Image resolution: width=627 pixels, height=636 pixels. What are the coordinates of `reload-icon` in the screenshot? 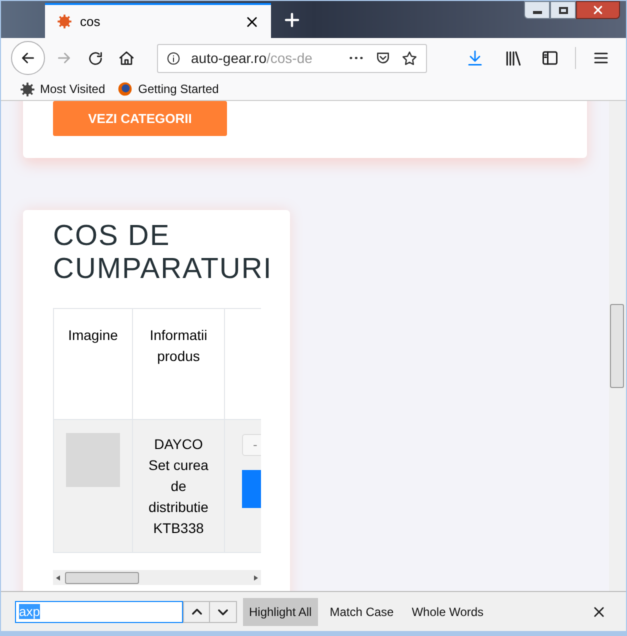 It's located at (95, 58).